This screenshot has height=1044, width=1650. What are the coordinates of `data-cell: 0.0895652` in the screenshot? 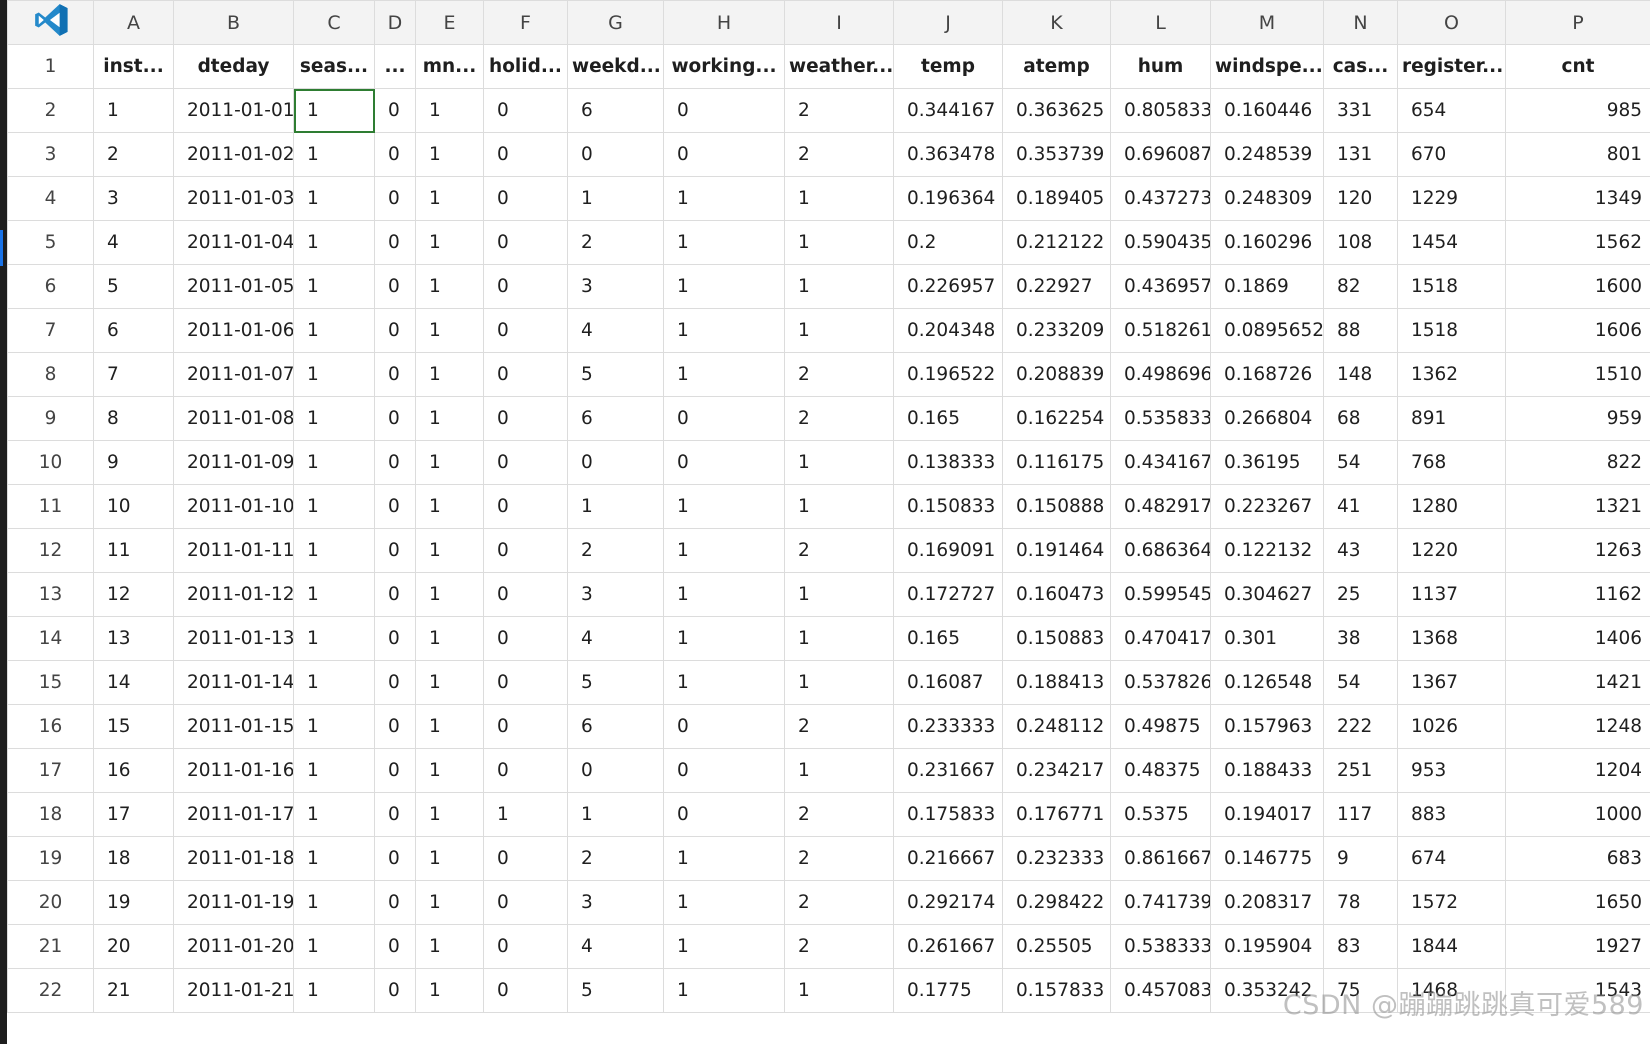 It's located at (1267, 330).